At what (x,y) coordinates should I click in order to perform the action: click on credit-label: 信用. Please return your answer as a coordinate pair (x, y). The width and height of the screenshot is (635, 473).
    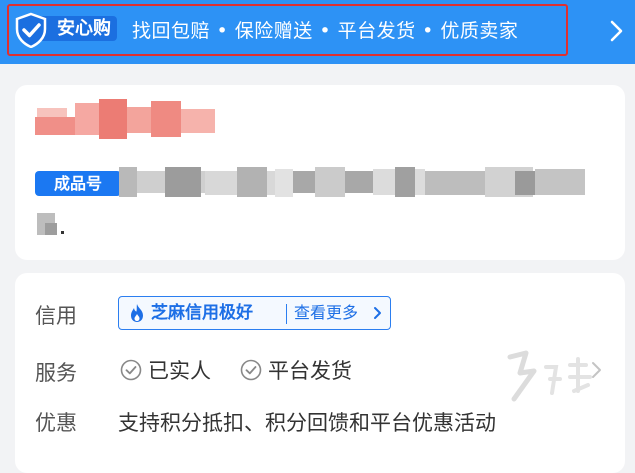
    Looking at the image, I should click on (56, 316).